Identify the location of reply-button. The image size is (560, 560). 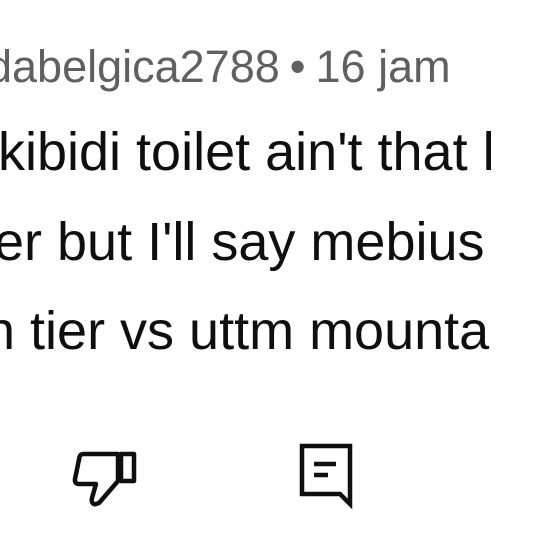
(327, 476).